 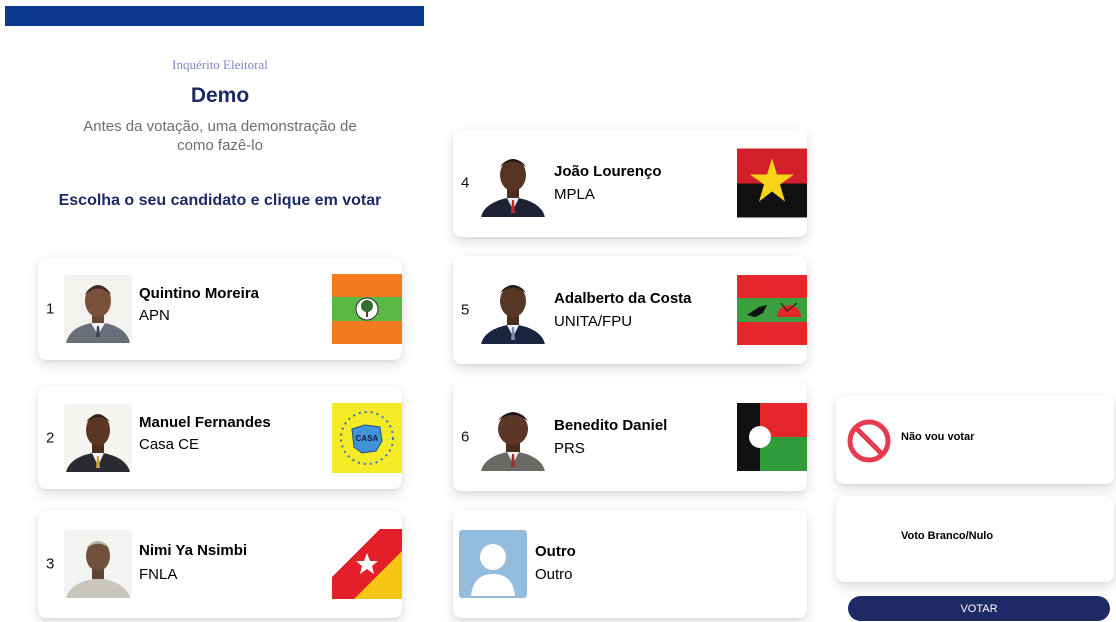 I want to click on candidate-number: 6, so click(x=465, y=437).